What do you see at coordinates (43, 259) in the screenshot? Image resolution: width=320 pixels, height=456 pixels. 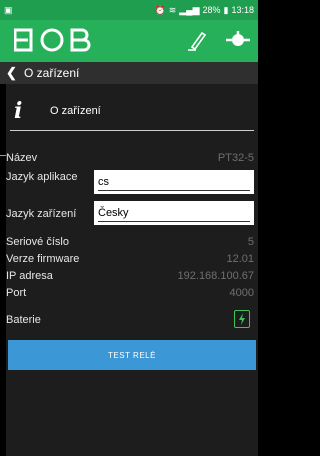 I see `label-verze-firmware: Verze firmware` at bounding box center [43, 259].